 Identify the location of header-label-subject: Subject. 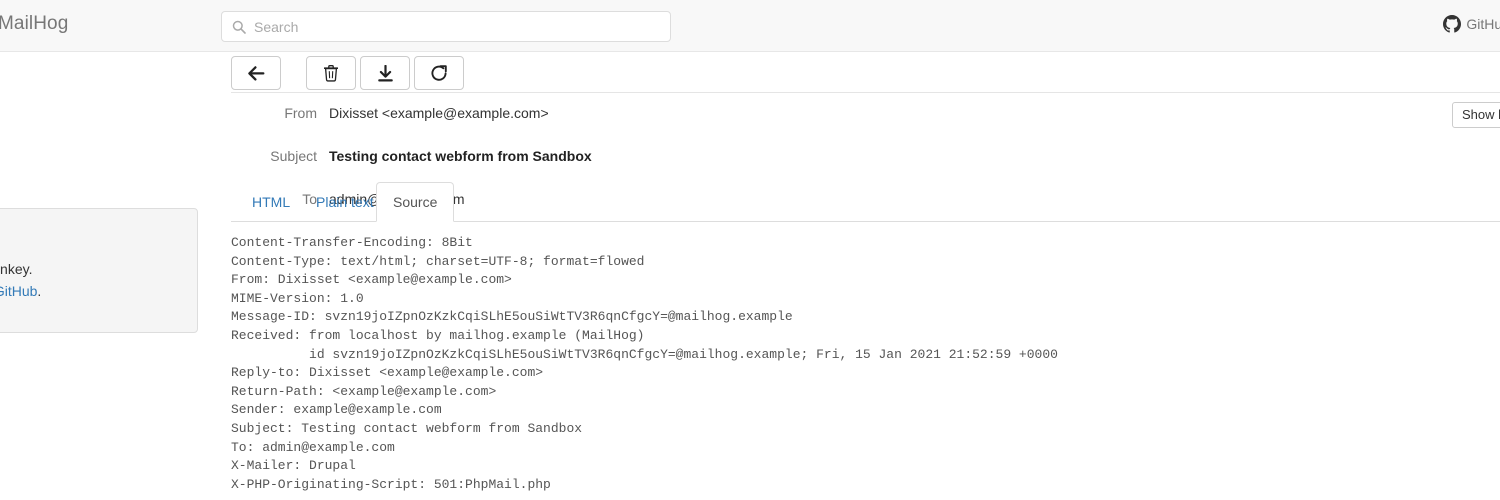
(293, 156).